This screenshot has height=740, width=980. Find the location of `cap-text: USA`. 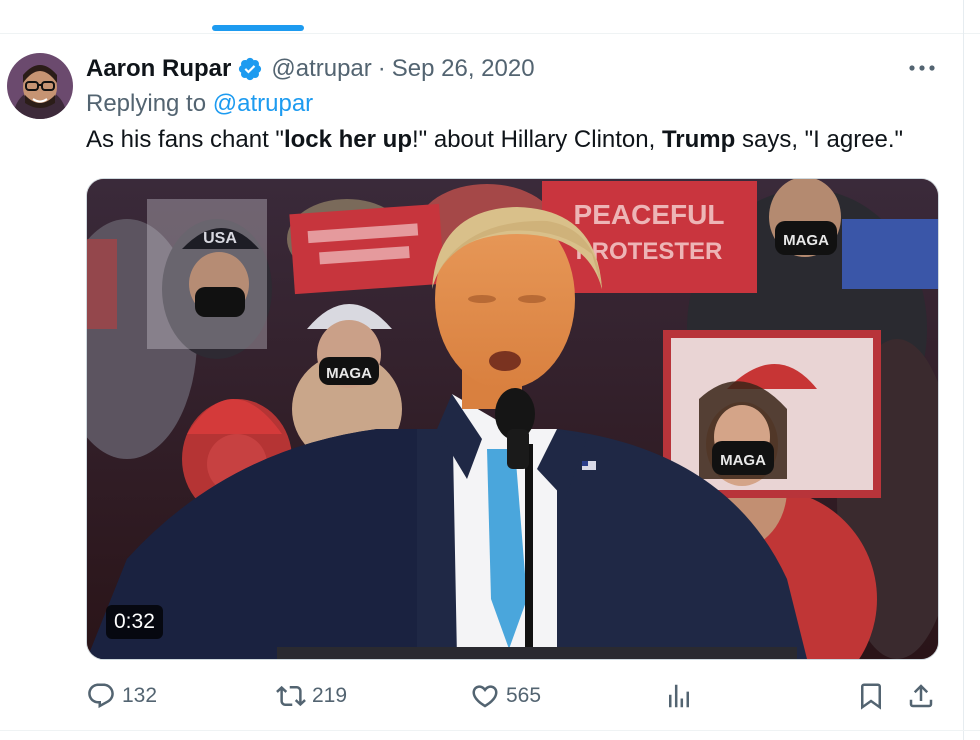

cap-text: USA is located at coordinates (220, 238).